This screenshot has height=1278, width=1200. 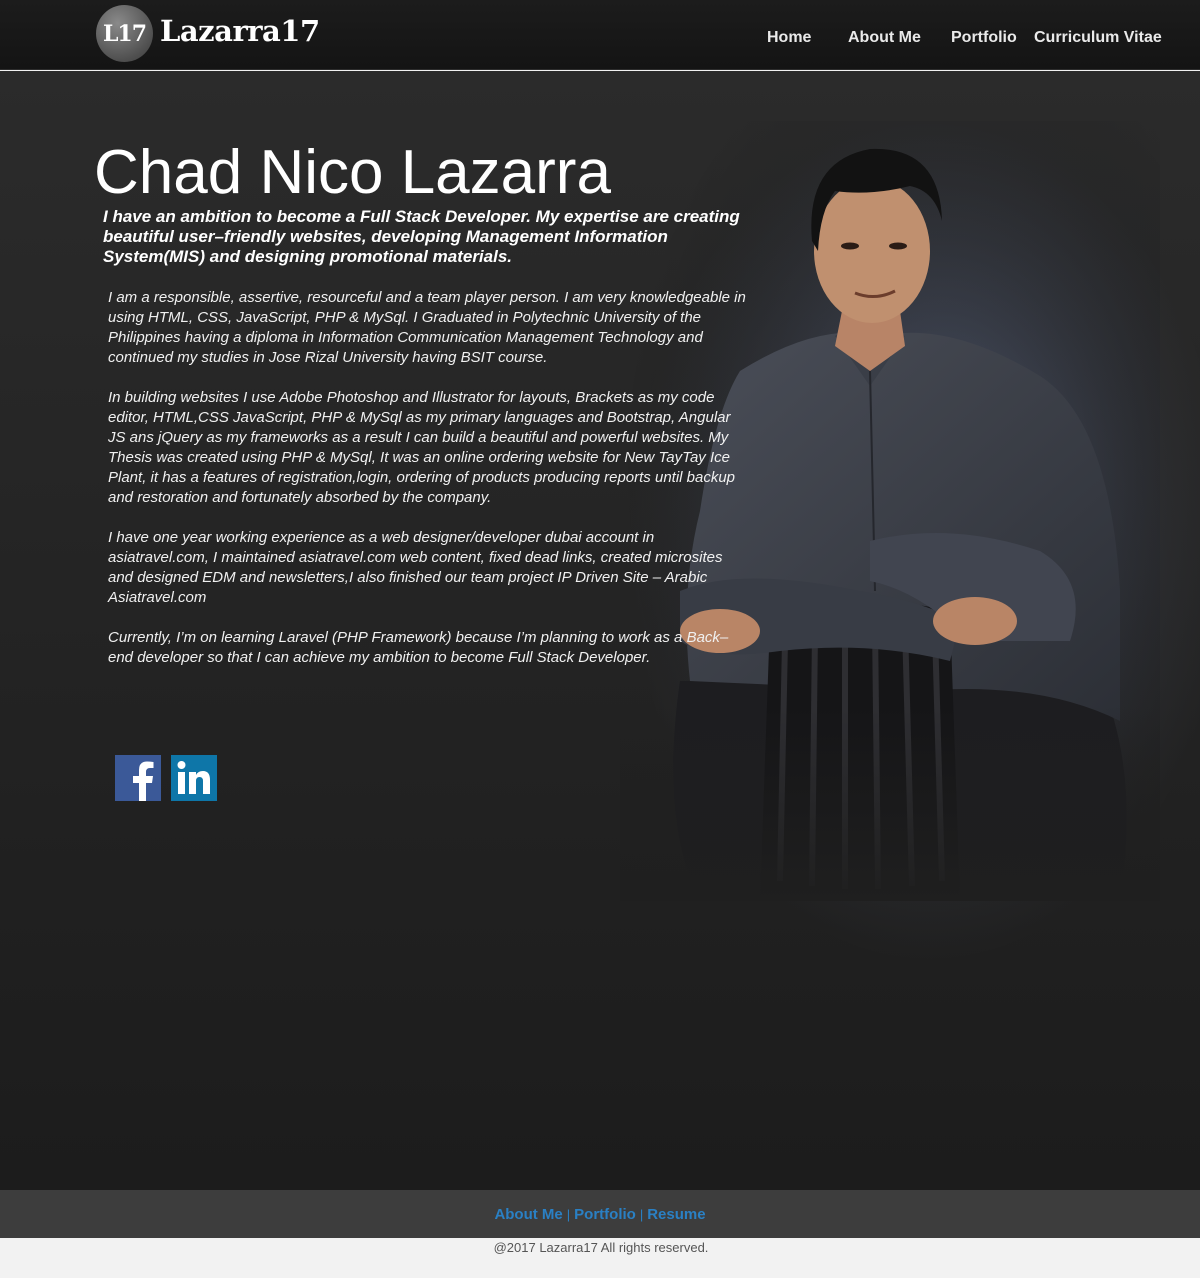 What do you see at coordinates (676, 1214) in the screenshot?
I see `footer-link-resume: Resume` at bounding box center [676, 1214].